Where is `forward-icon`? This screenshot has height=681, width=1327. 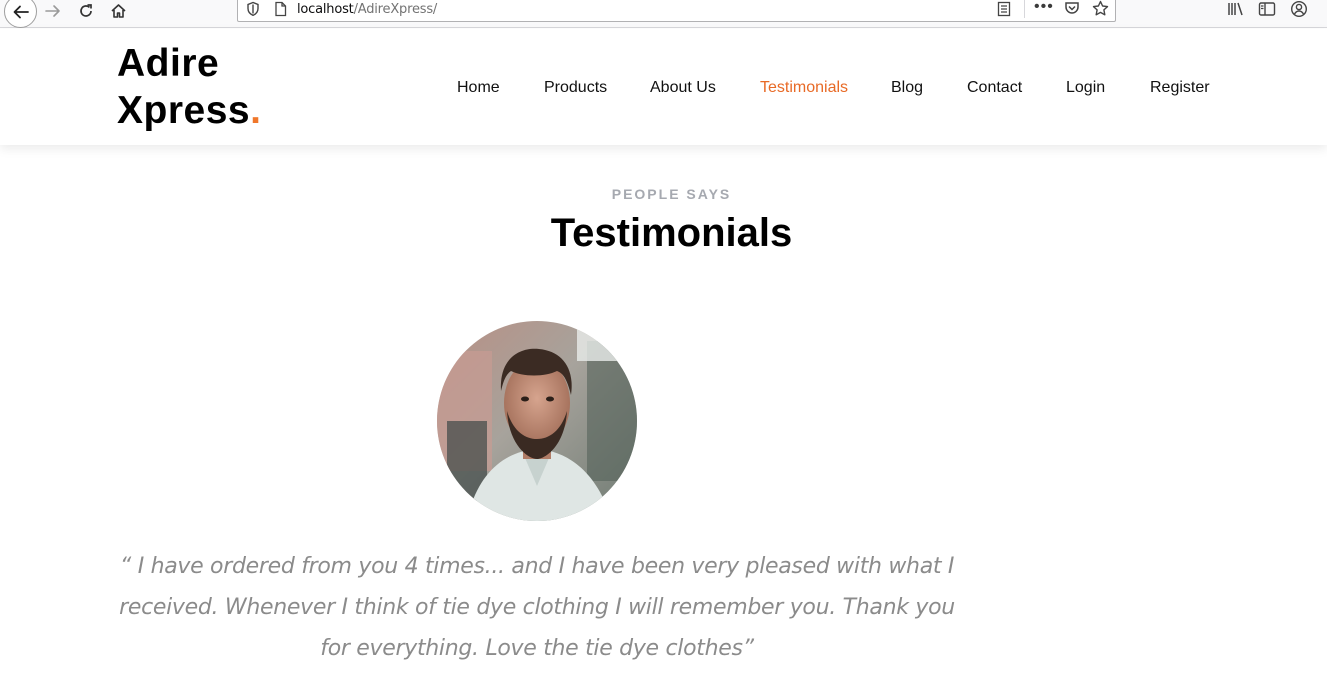
forward-icon is located at coordinates (52, 11).